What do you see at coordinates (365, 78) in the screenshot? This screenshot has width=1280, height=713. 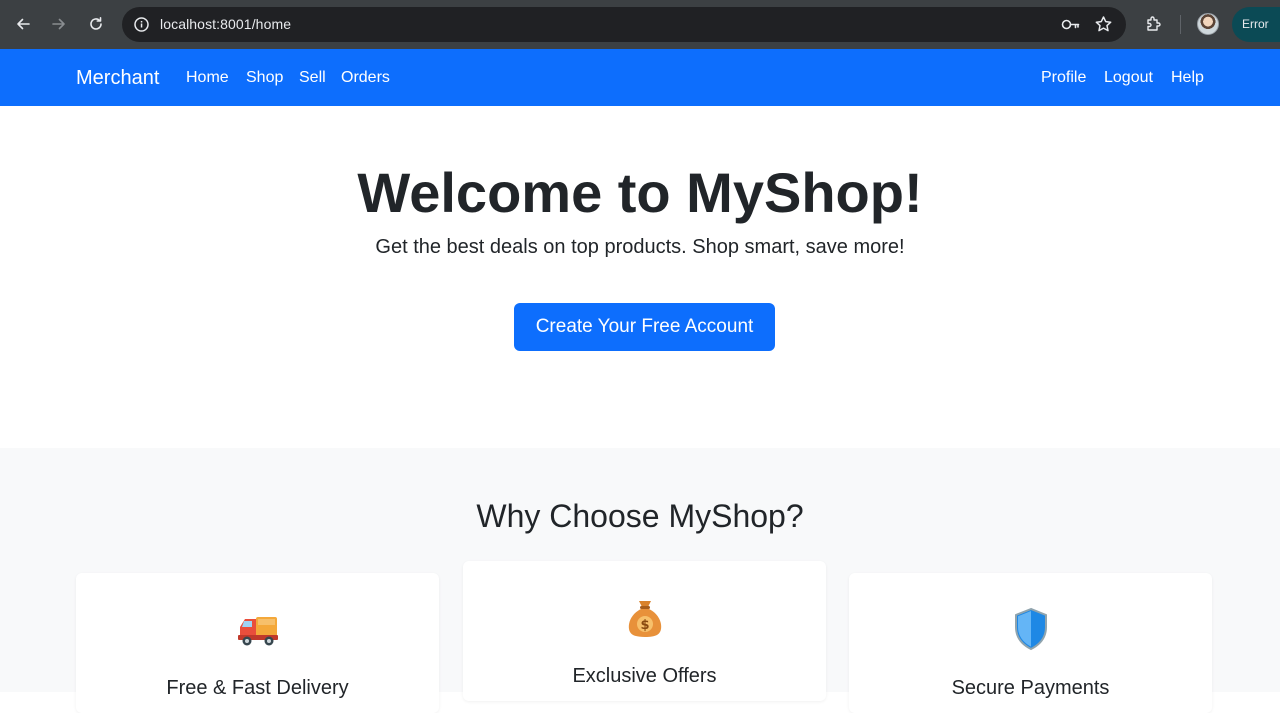 I see `nav-link-orders: Orders` at bounding box center [365, 78].